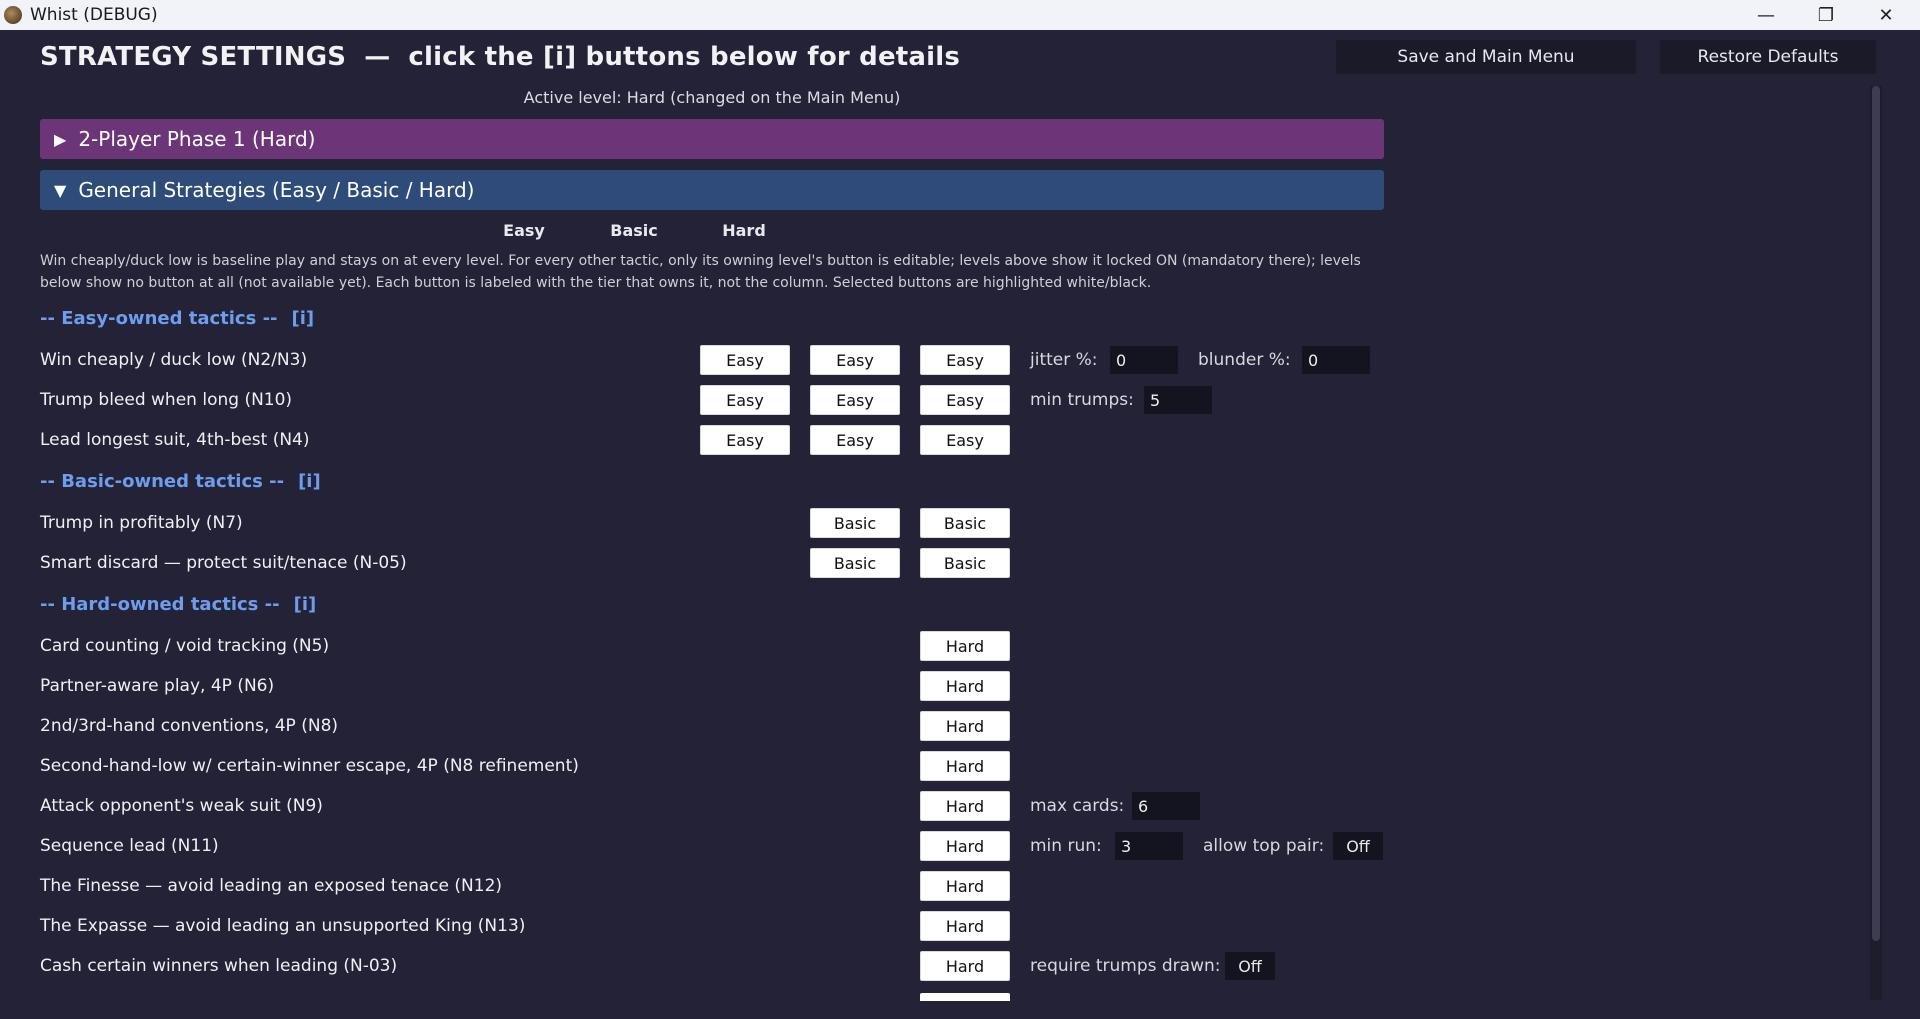 Image resolution: width=1920 pixels, height=1019 pixels. I want to click on group-header-basic: -- Basic-owned tactics -- [i], so click(180, 481).